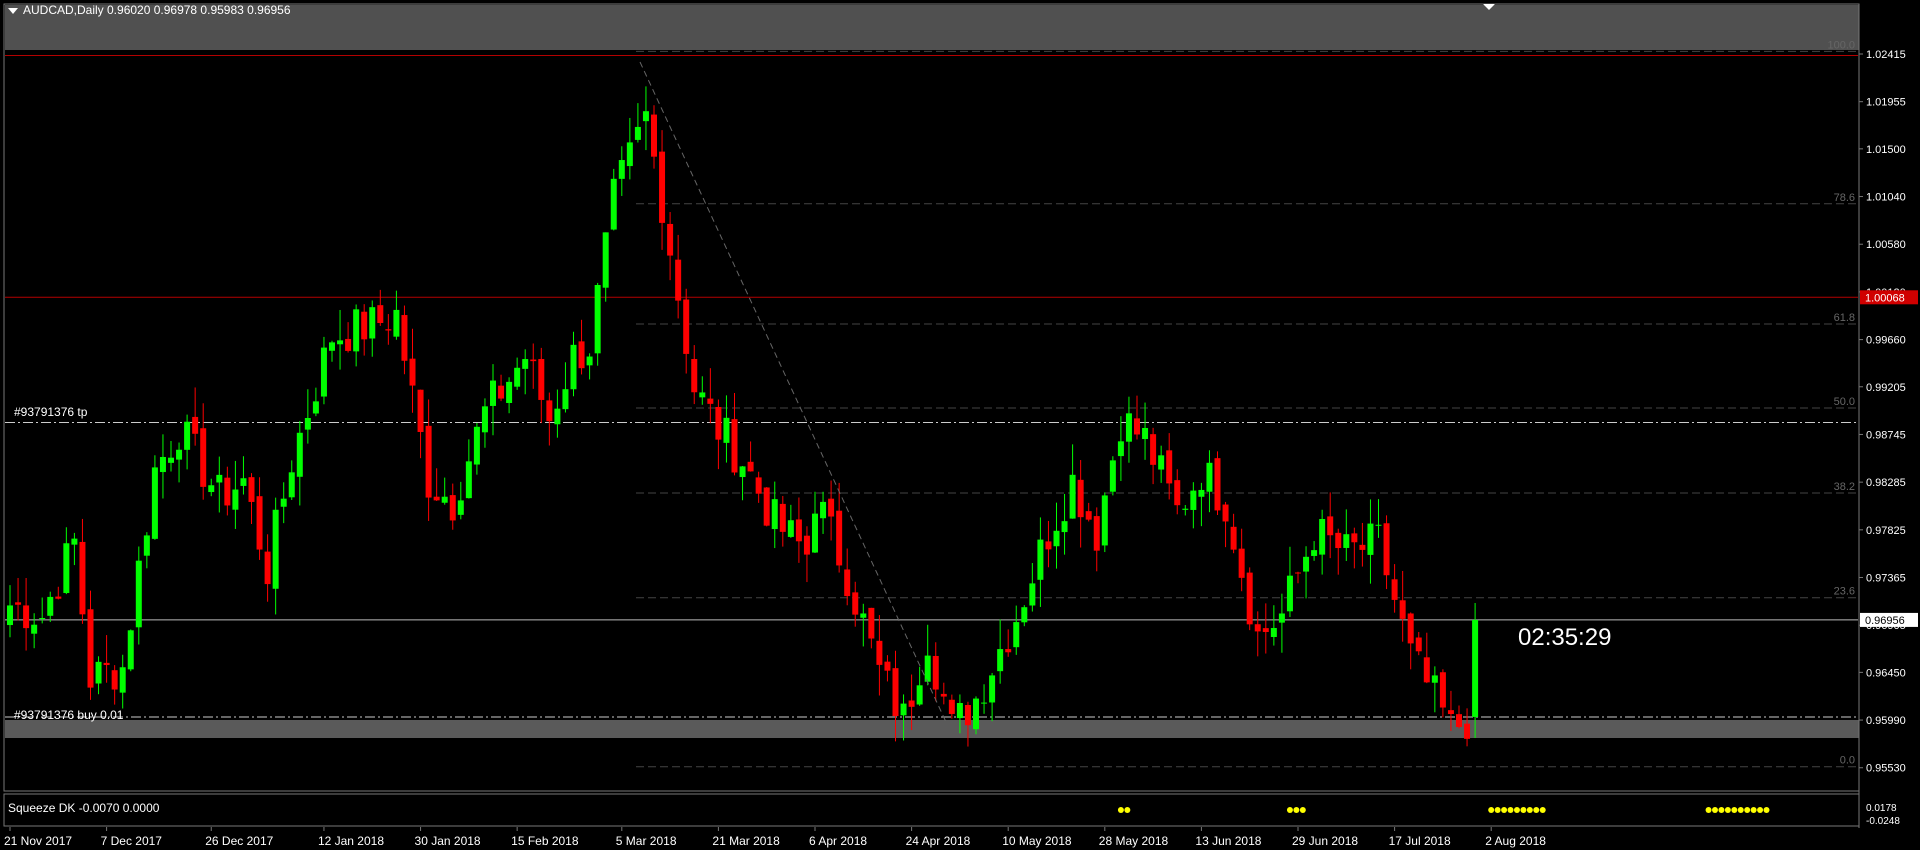  Describe the element at coordinates (1844, 487) in the screenshot. I see `fib-level-label: 38.2` at that location.